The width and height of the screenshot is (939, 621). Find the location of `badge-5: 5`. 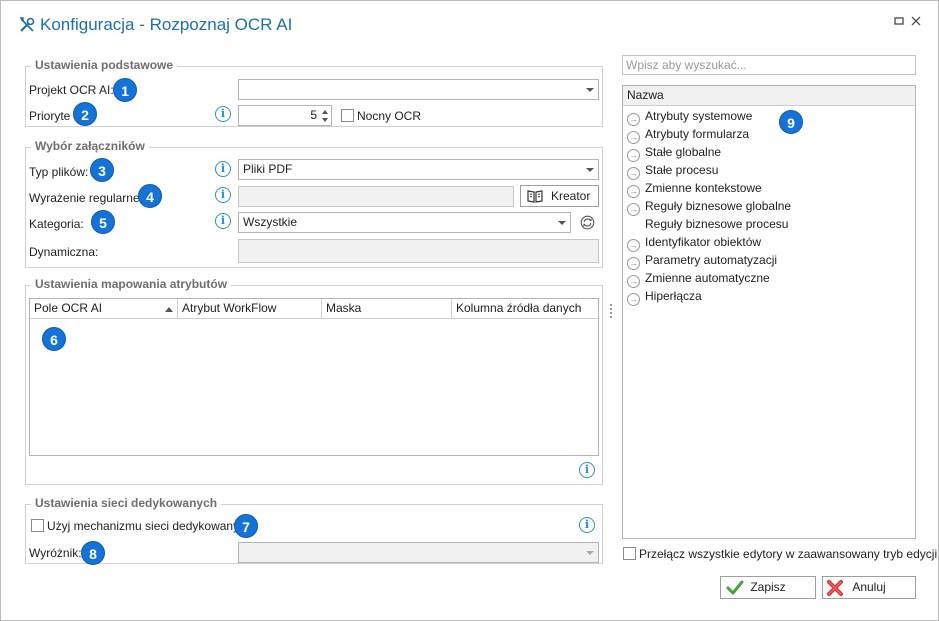

badge-5: 5 is located at coordinates (103, 222).